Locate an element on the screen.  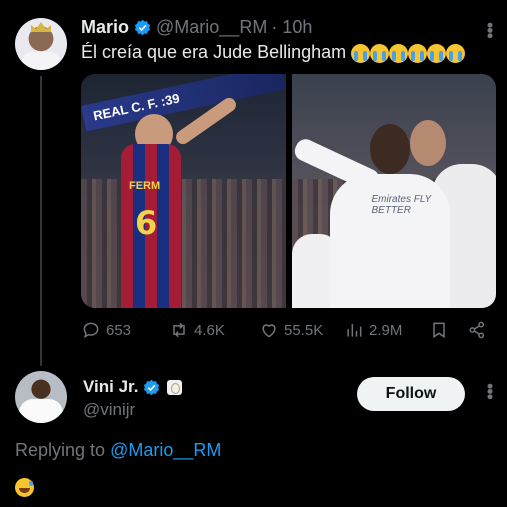
reply-author-header: Vini Jr. is located at coordinates (133, 387).